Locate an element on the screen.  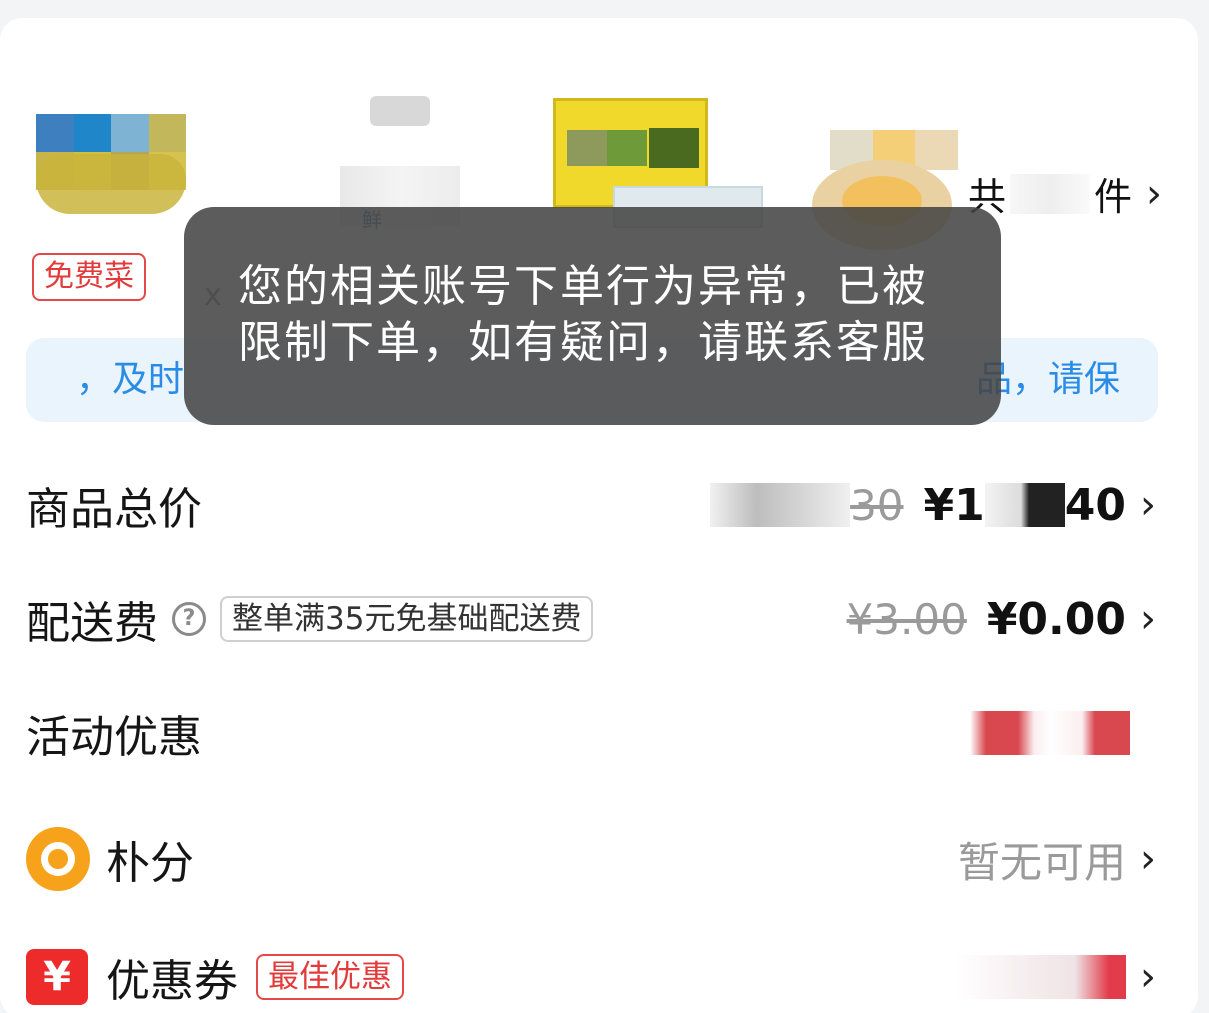
goods-original-price-blurred is located at coordinates (780, 505).